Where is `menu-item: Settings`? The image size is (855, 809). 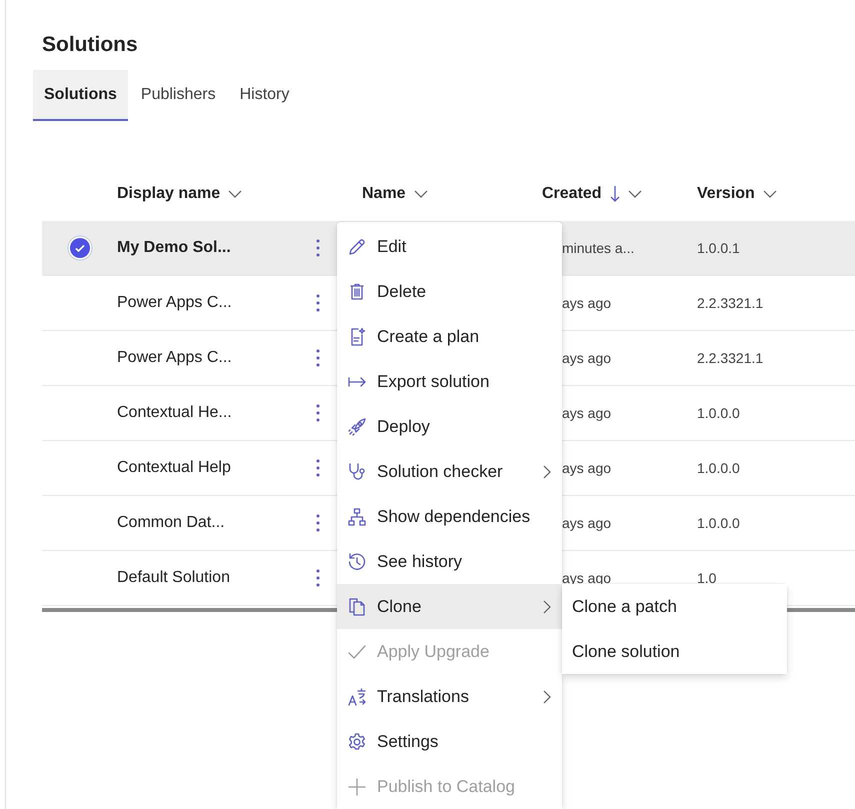 menu-item: Settings is located at coordinates (449, 741).